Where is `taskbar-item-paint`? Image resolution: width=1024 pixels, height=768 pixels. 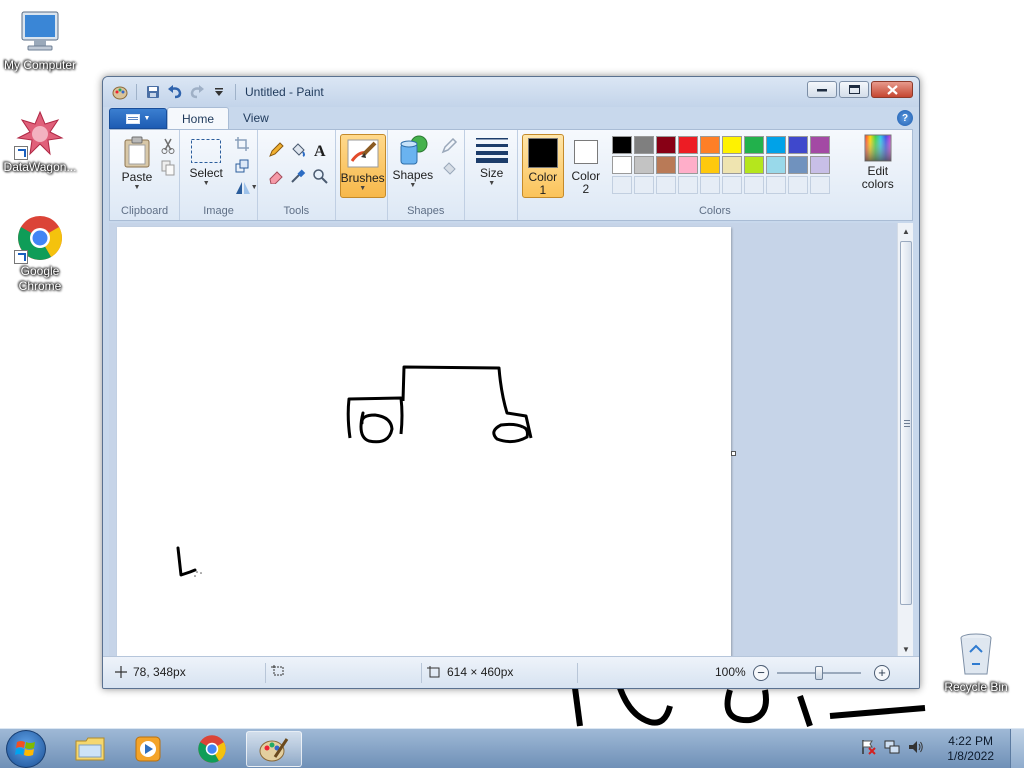 taskbar-item-paint is located at coordinates (274, 749).